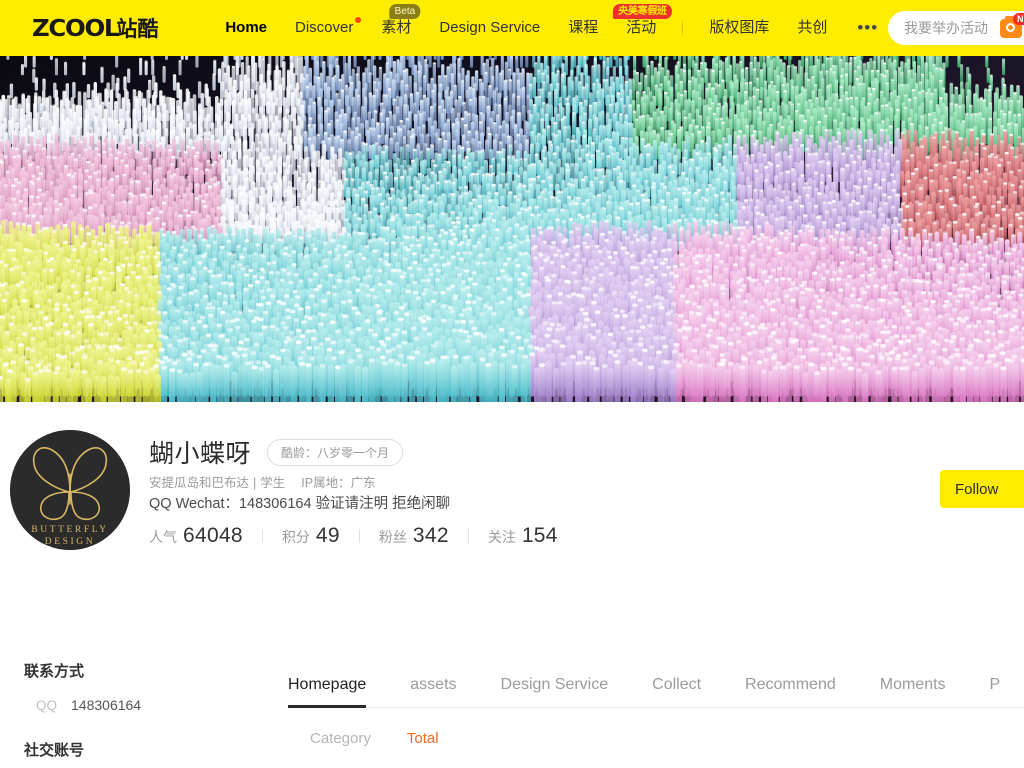 This screenshot has width=1024, height=768. What do you see at coordinates (358, 20) in the screenshot?
I see `notification-dot-icon` at bounding box center [358, 20].